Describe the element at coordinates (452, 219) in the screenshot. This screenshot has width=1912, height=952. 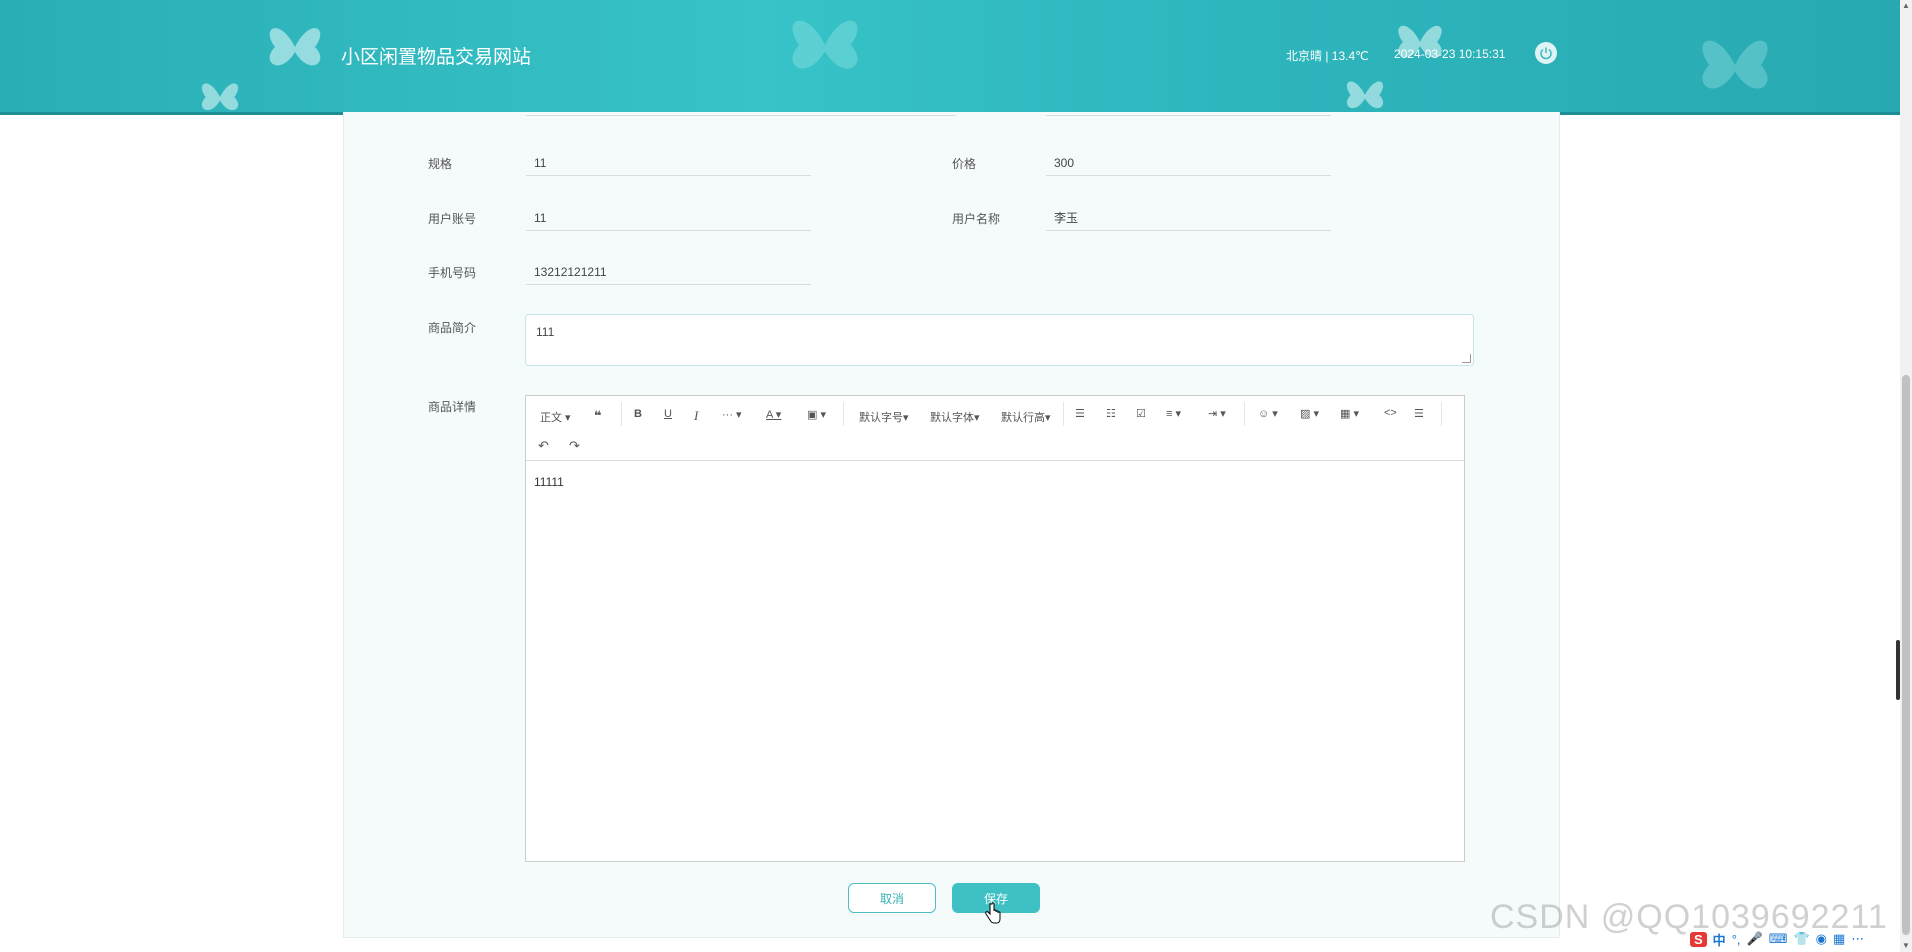
I see `account-label: 用户账号` at that location.